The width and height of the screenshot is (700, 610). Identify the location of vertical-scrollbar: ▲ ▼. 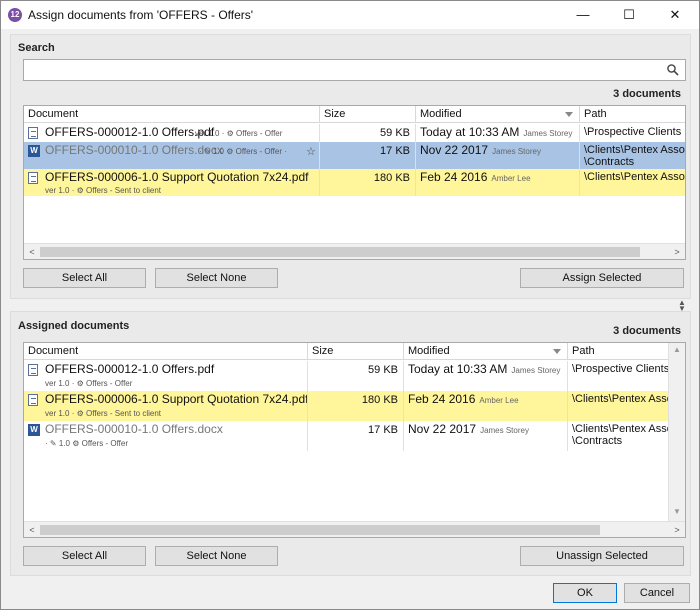
(676, 432).